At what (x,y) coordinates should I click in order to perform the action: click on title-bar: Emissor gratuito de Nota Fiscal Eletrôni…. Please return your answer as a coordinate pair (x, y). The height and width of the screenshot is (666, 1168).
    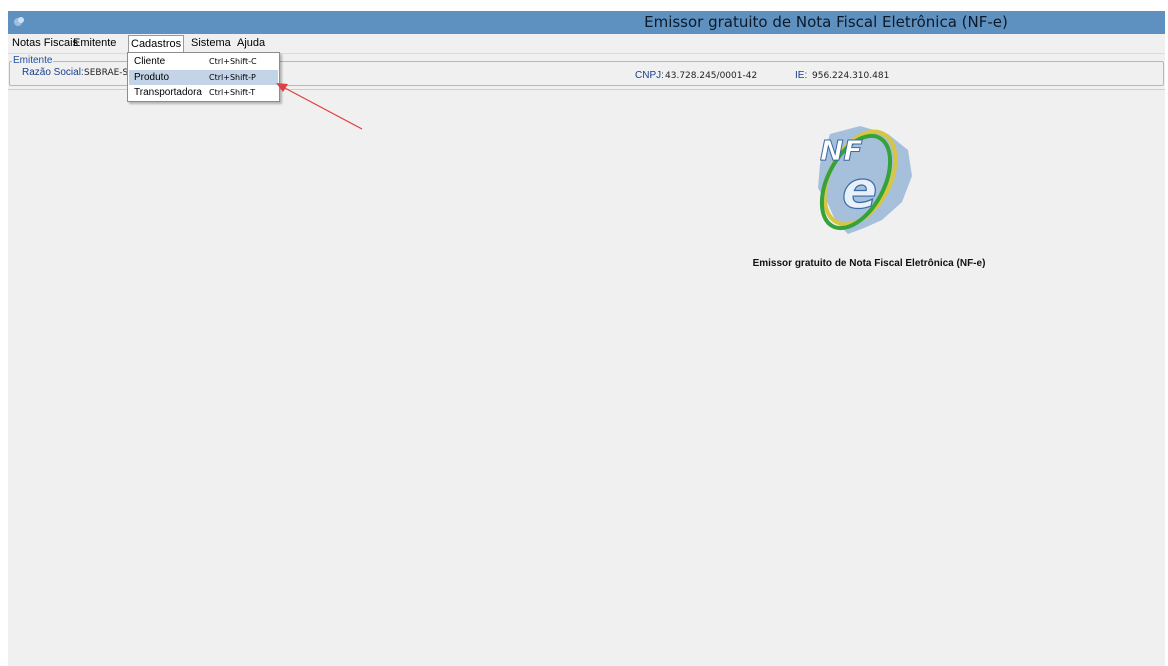
    Looking at the image, I should click on (586, 22).